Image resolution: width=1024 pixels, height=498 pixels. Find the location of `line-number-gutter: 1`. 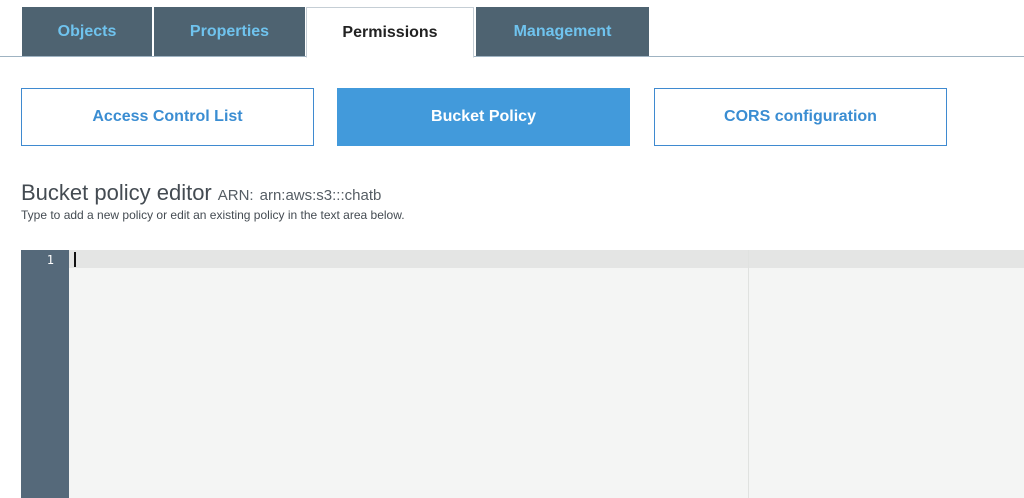

line-number-gutter: 1 is located at coordinates (45, 374).